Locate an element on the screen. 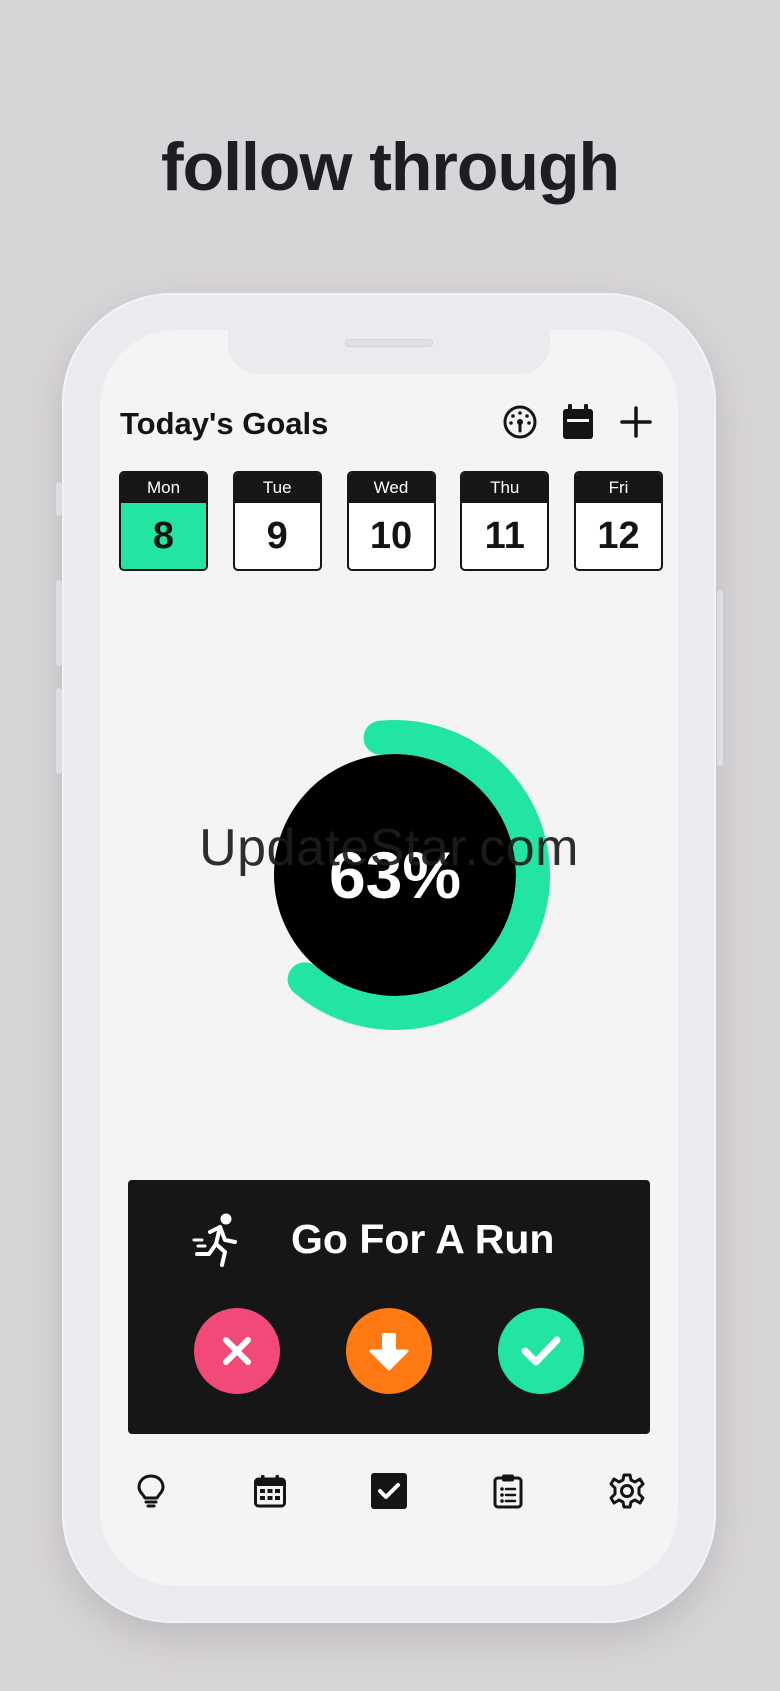 Image resolution: width=780 pixels, height=1691 pixels. arrow-down-icon is located at coordinates (389, 1352).